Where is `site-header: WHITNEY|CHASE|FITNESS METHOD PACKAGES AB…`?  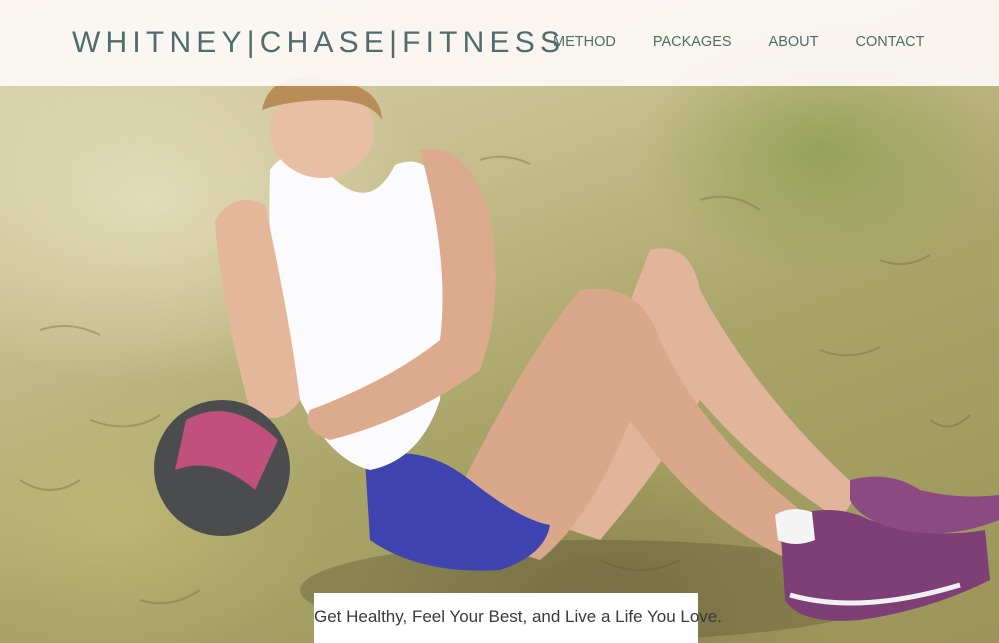
site-header: WHITNEY|CHASE|FITNESS METHOD PACKAGES AB… is located at coordinates (499, 43).